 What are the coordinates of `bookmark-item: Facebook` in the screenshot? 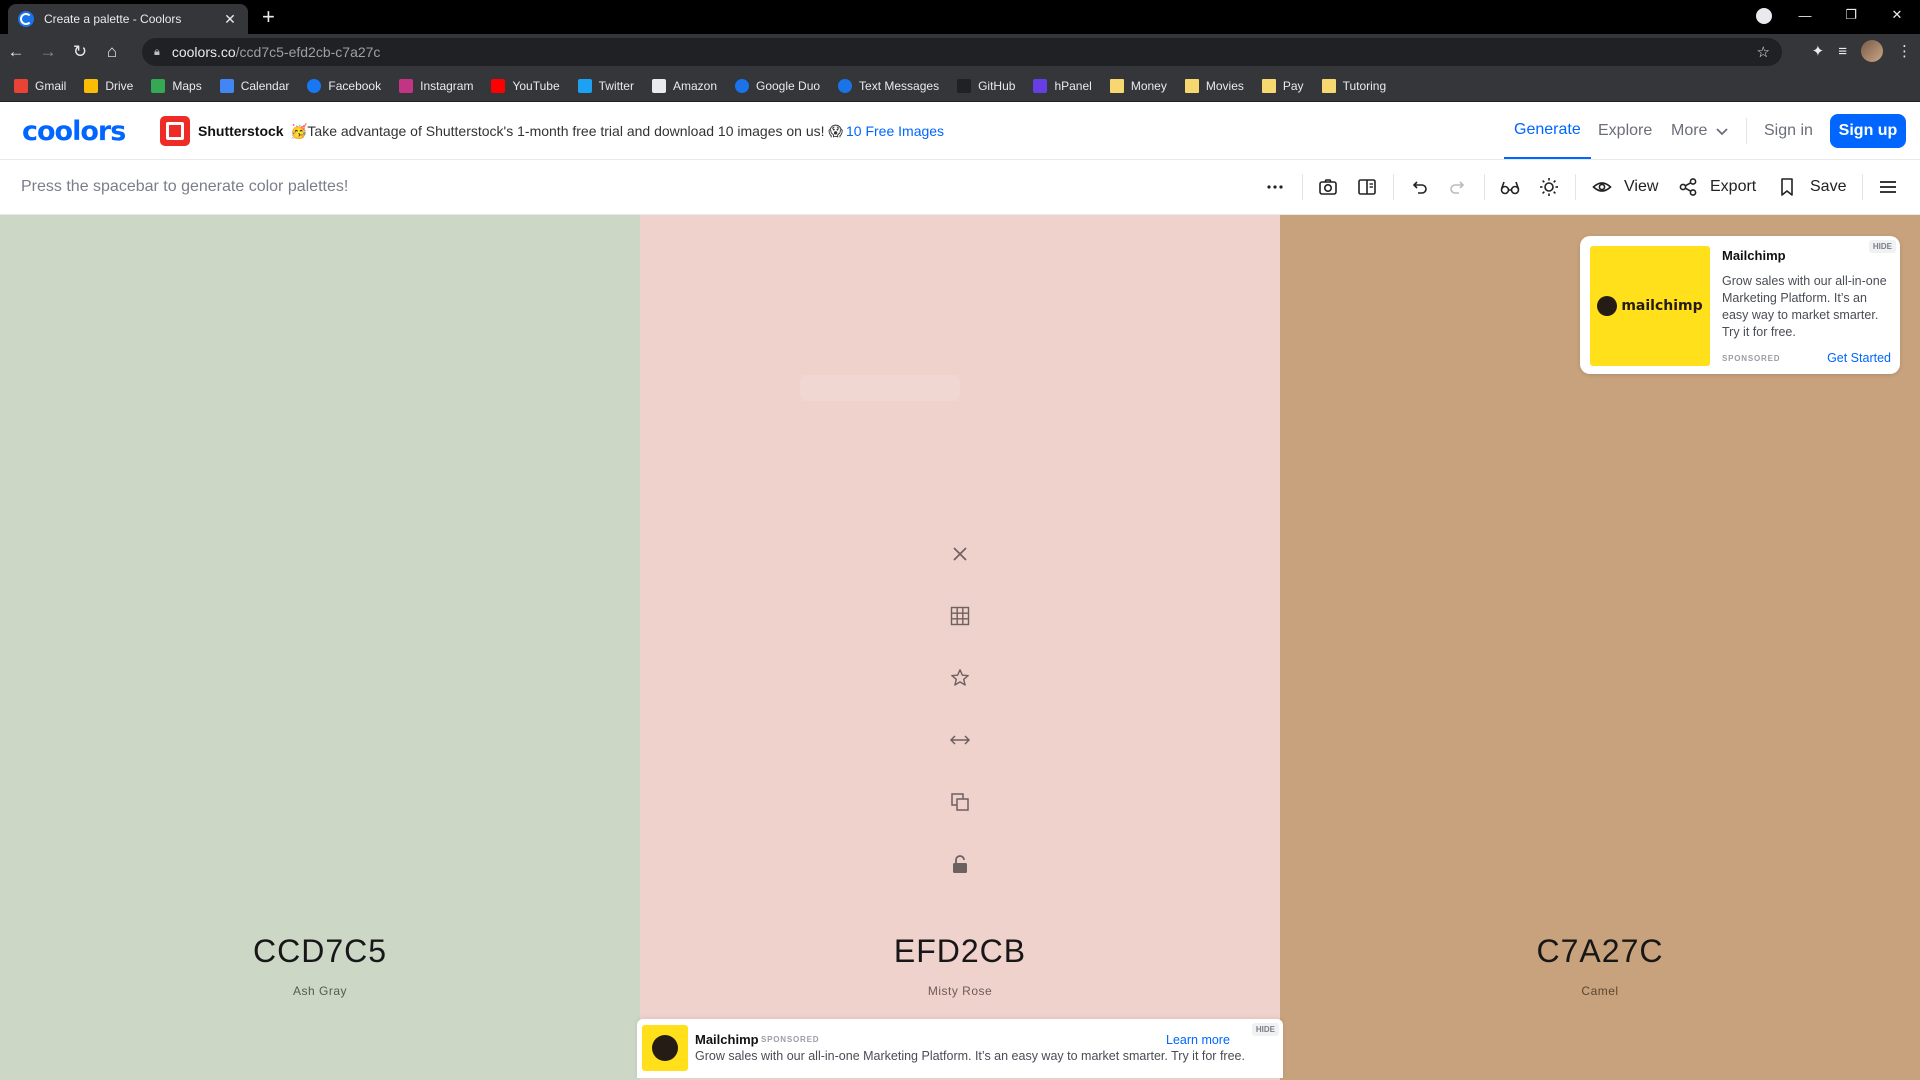 It's located at (344, 85).